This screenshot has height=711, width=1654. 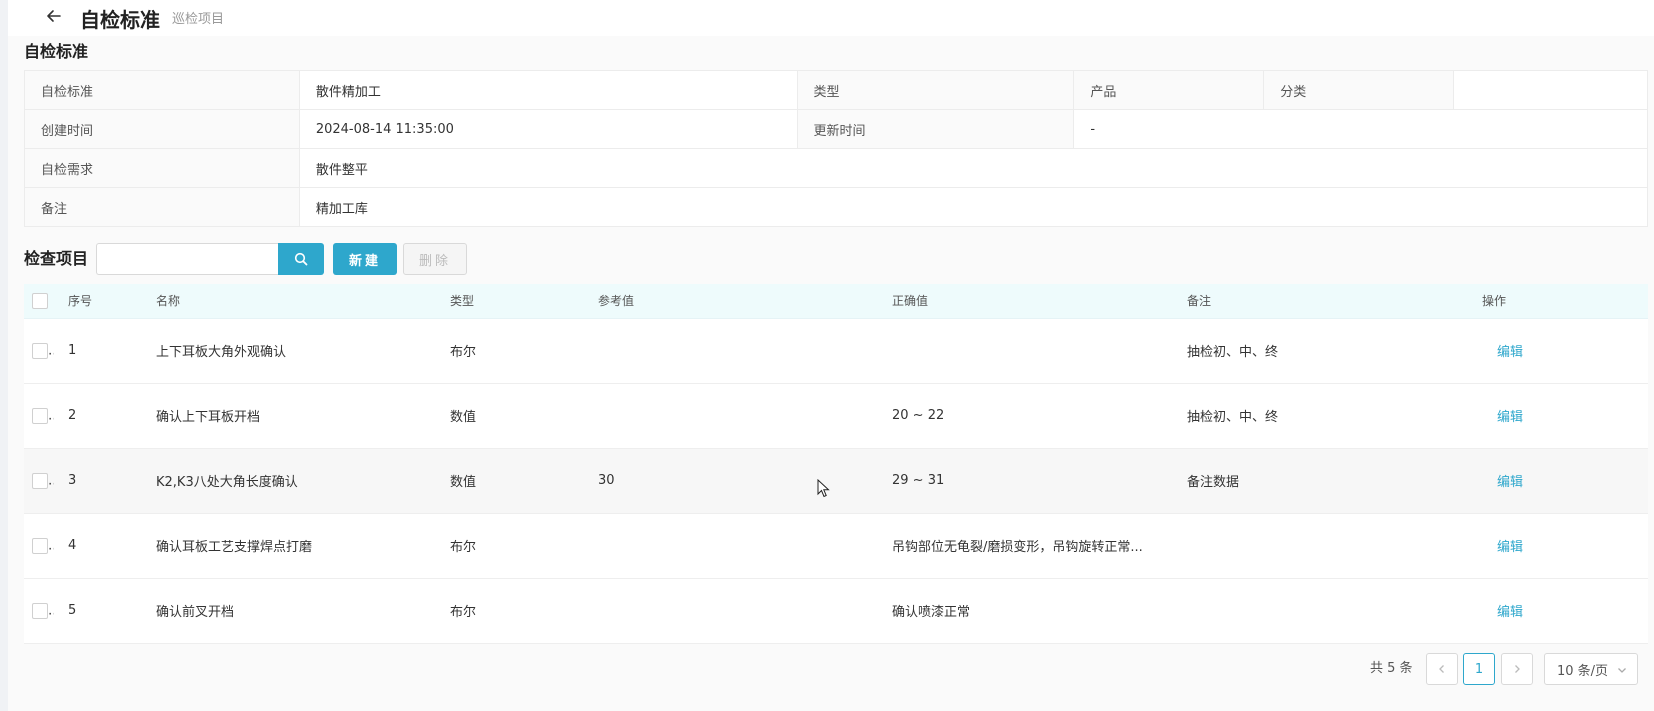 I want to click on column-header: 名称, so click(x=289, y=301).